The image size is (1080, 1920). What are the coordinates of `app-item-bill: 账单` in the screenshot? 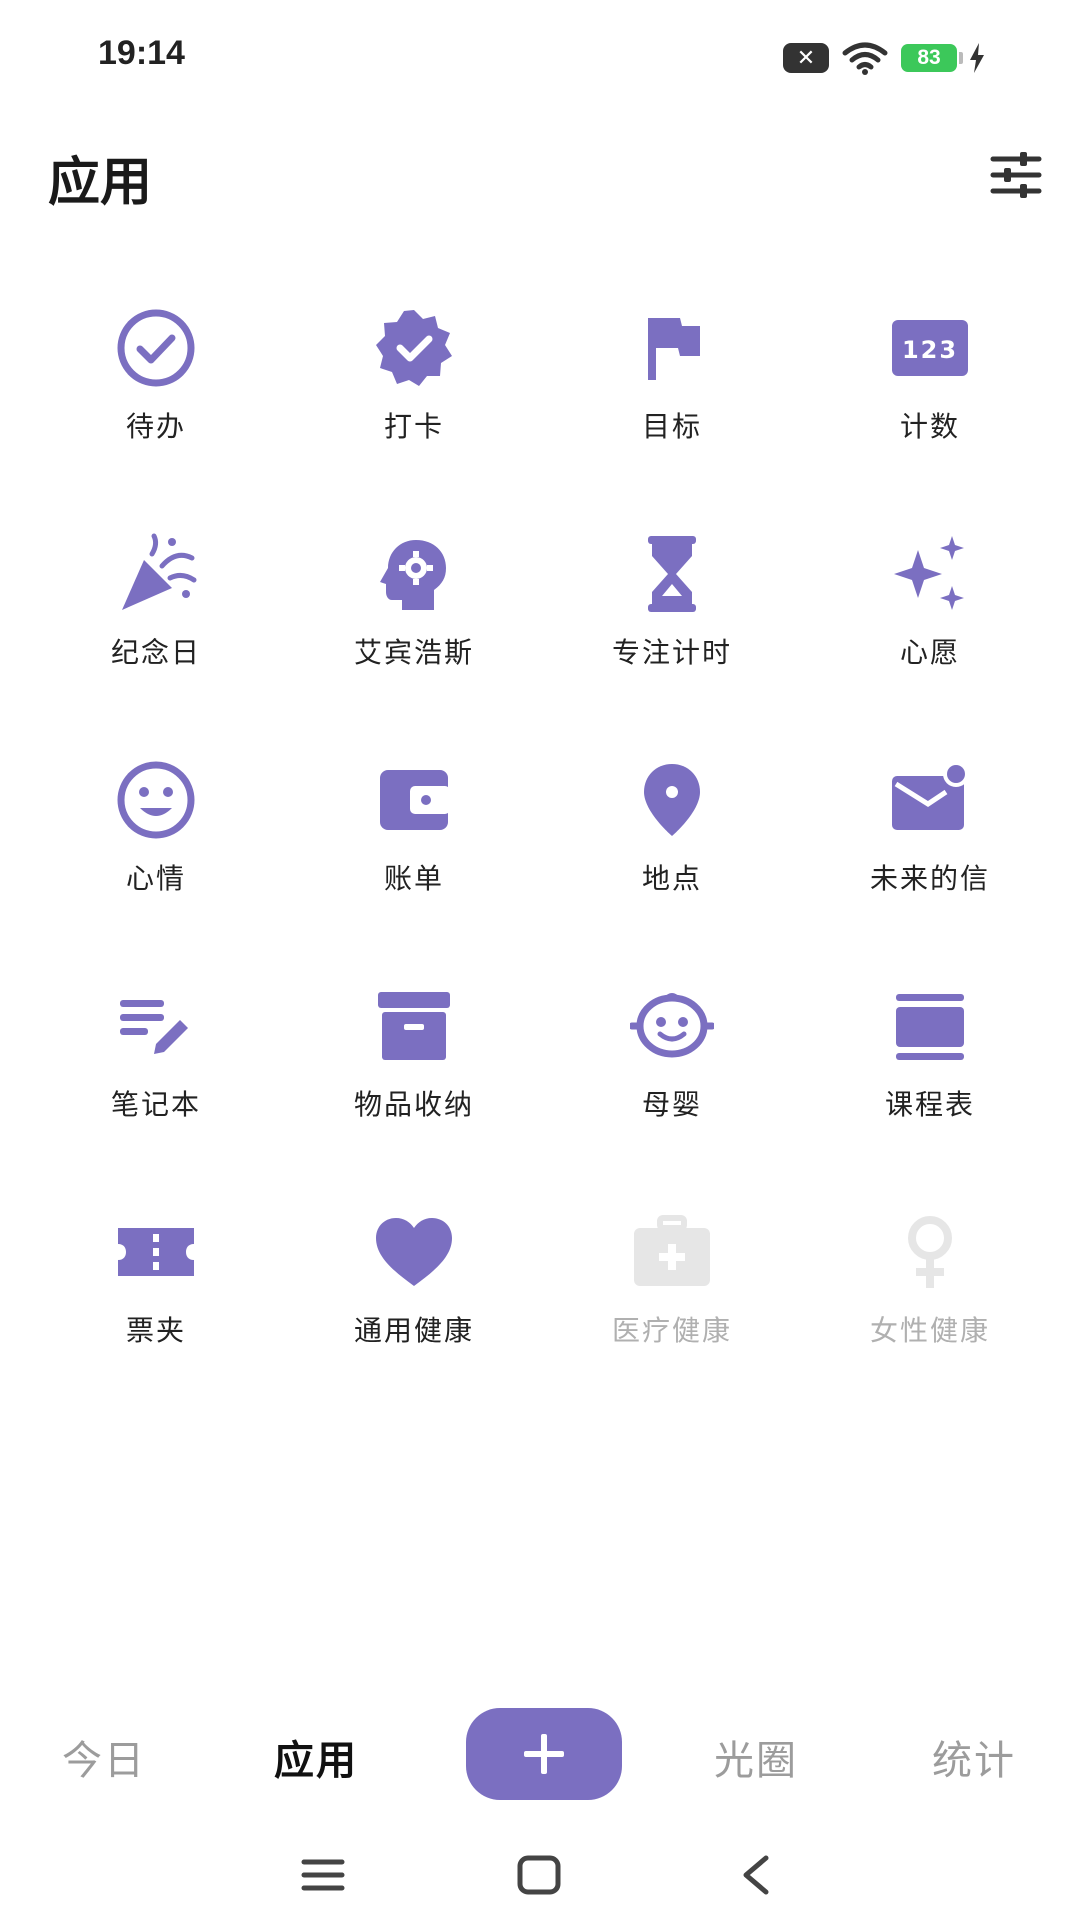 It's located at (414, 850).